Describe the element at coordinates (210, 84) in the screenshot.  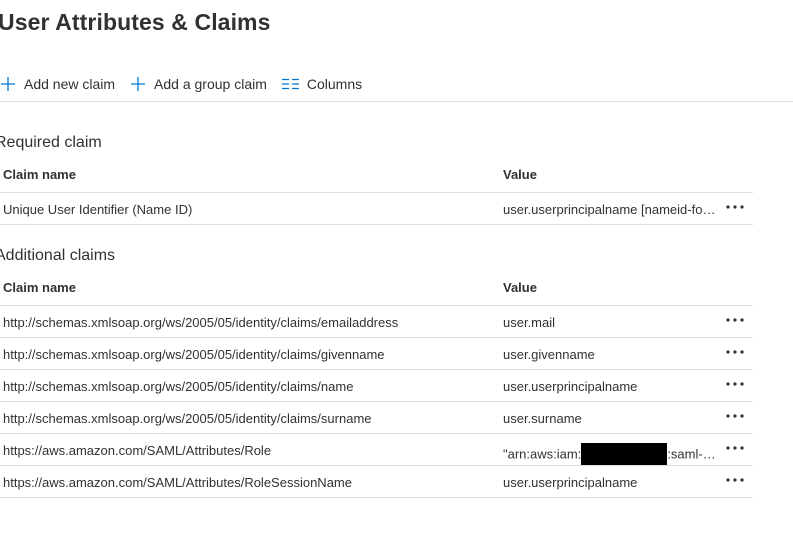
I see `add-group-claim-label: Add a group claim` at that location.